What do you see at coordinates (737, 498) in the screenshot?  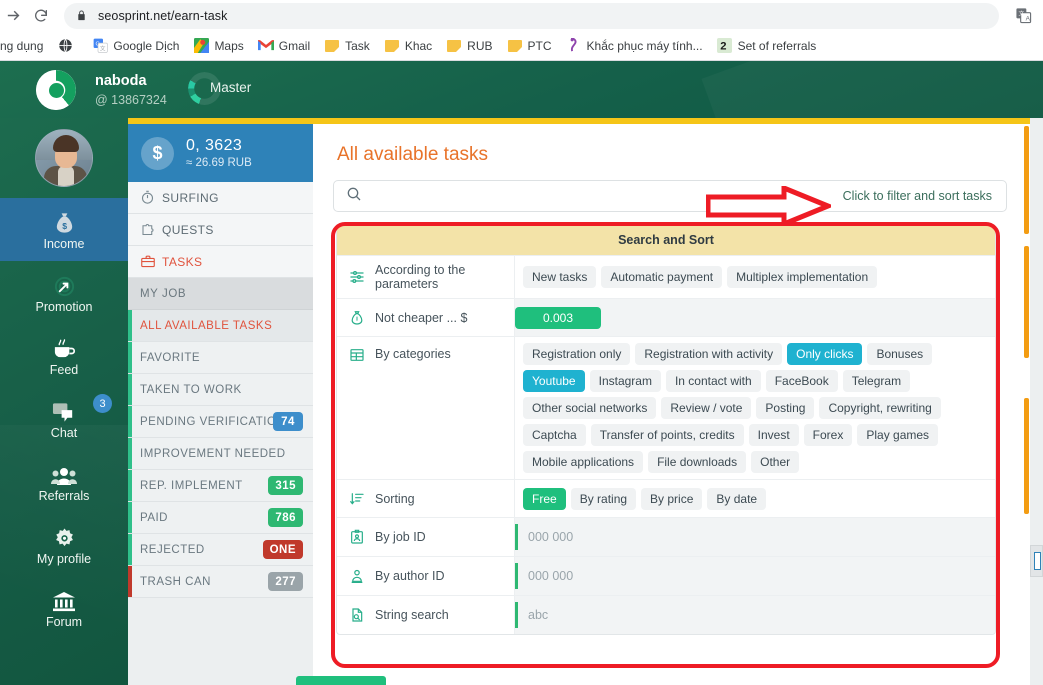 I see `chip-sort-by-date: By date` at bounding box center [737, 498].